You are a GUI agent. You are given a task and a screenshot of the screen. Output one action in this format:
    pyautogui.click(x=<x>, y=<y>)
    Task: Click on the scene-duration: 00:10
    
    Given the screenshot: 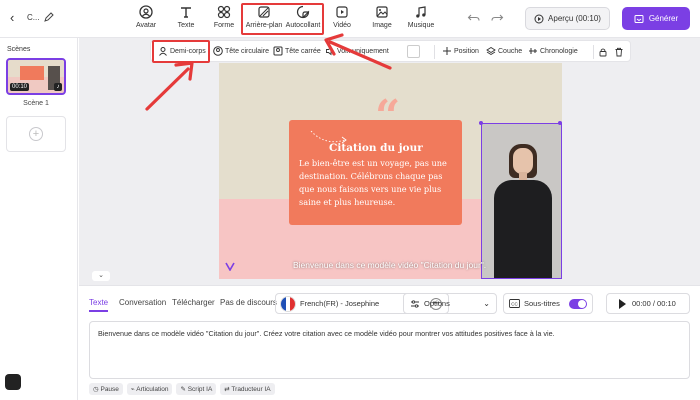 What is the action you would take?
    pyautogui.click(x=20, y=87)
    